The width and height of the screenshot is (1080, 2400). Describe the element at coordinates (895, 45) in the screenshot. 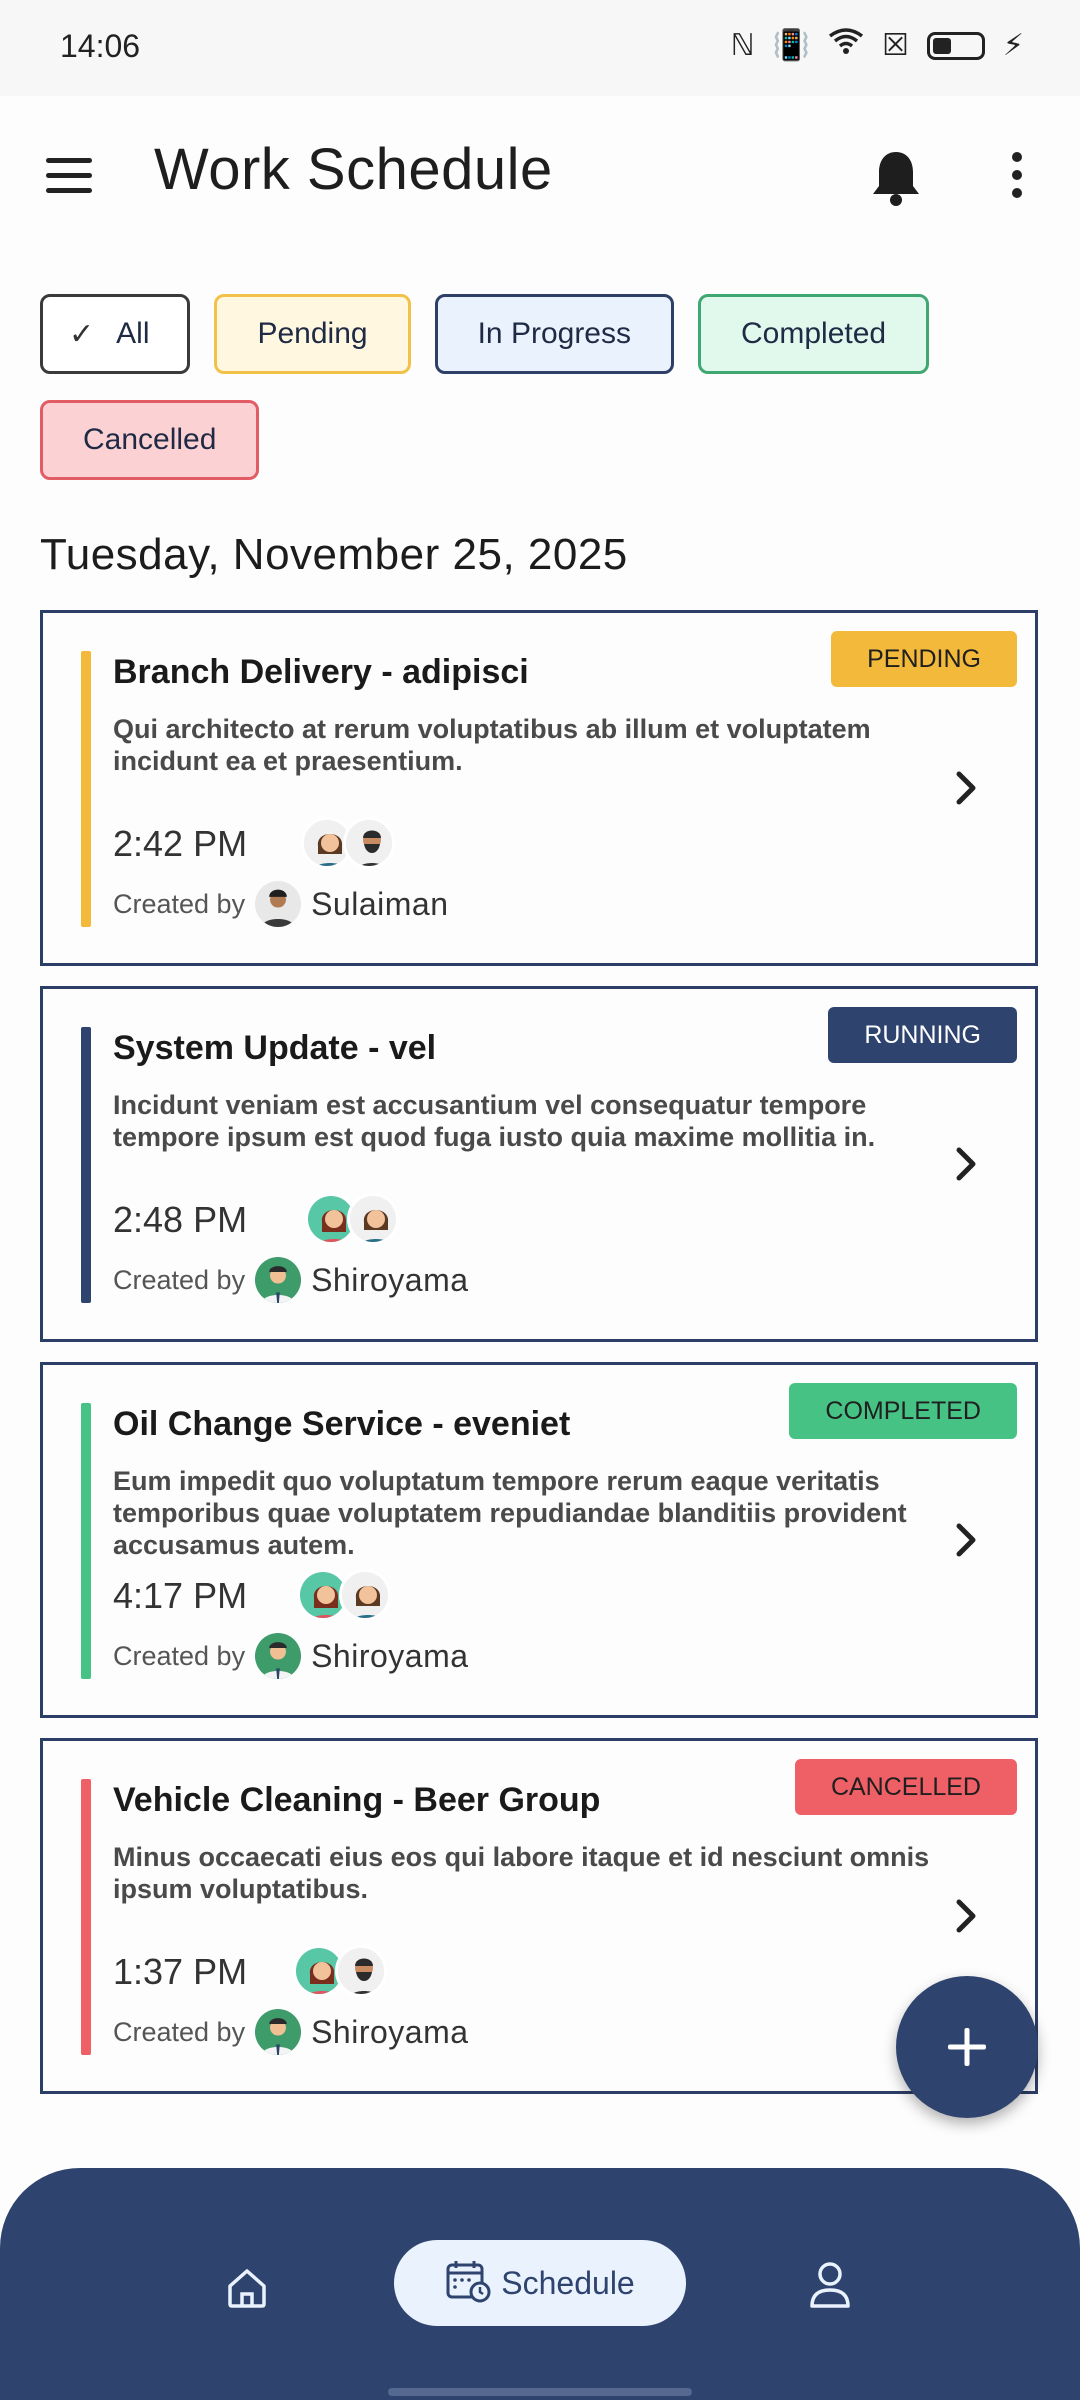

I see `sim-icon: ☒` at that location.